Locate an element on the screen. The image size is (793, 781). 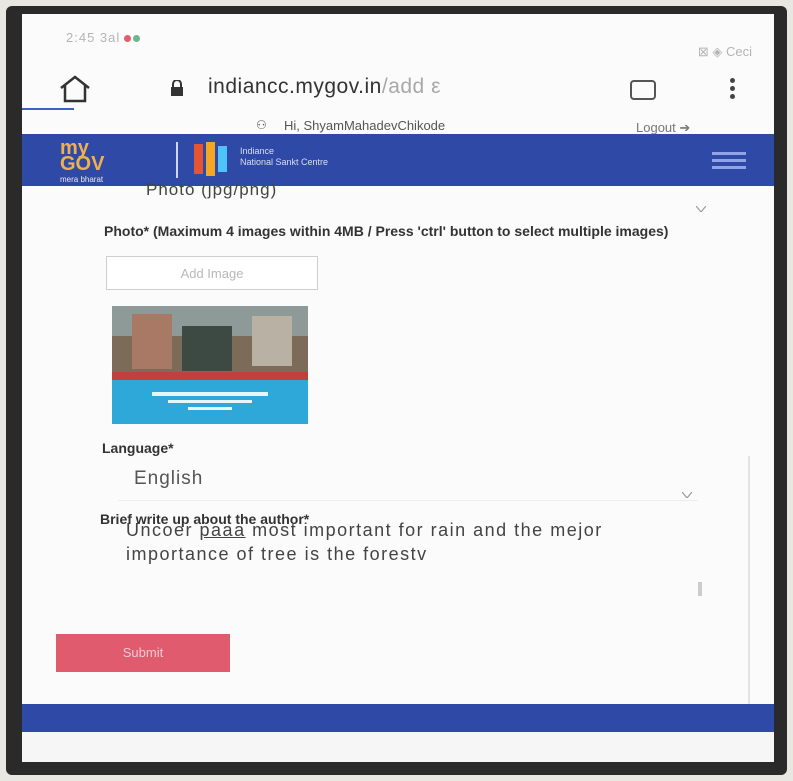
status-time-signal: 2:45 3al is located at coordinates (103, 37).